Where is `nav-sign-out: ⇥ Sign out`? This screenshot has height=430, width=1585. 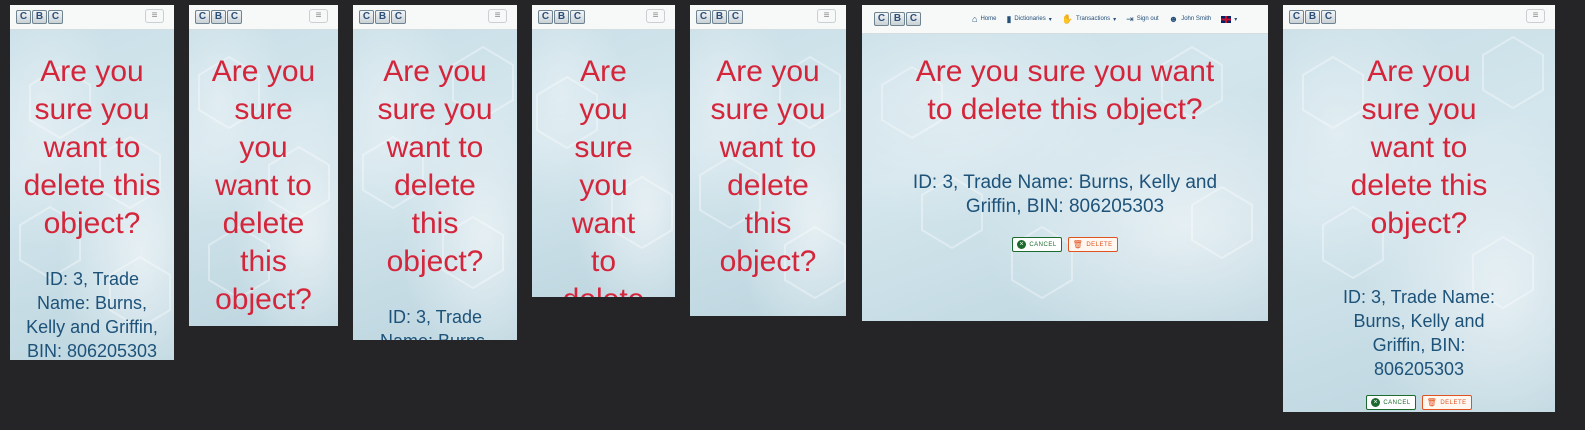 nav-sign-out: ⇥ Sign out is located at coordinates (1142, 19).